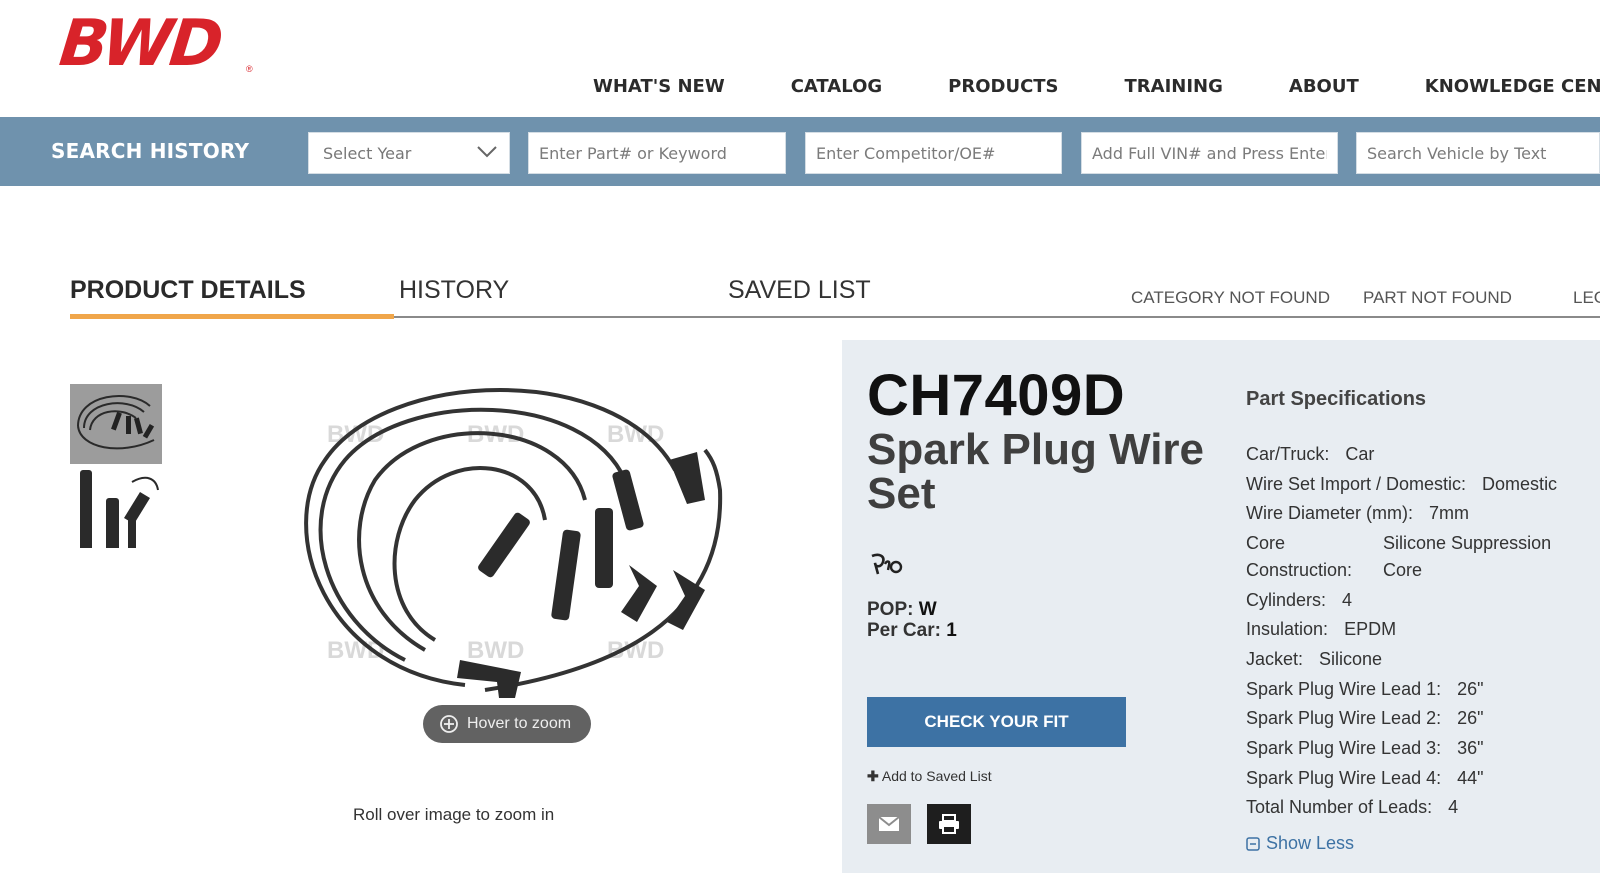  What do you see at coordinates (1470, 778) in the screenshot?
I see `spec-value: 44"` at bounding box center [1470, 778].